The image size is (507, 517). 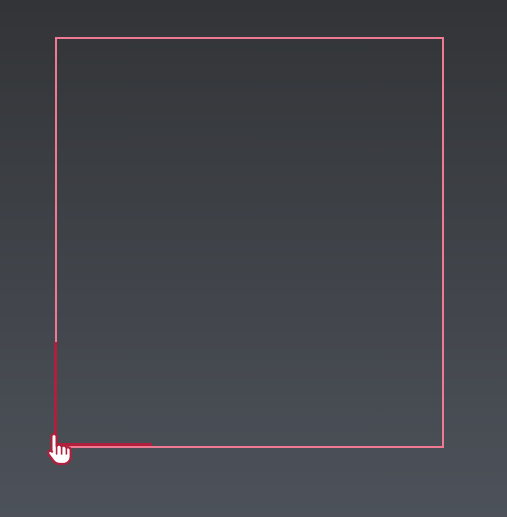 What do you see at coordinates (55, 393) in the screenshot?
I see `resize-handle-left-edge` at bounding box center [55, 393].